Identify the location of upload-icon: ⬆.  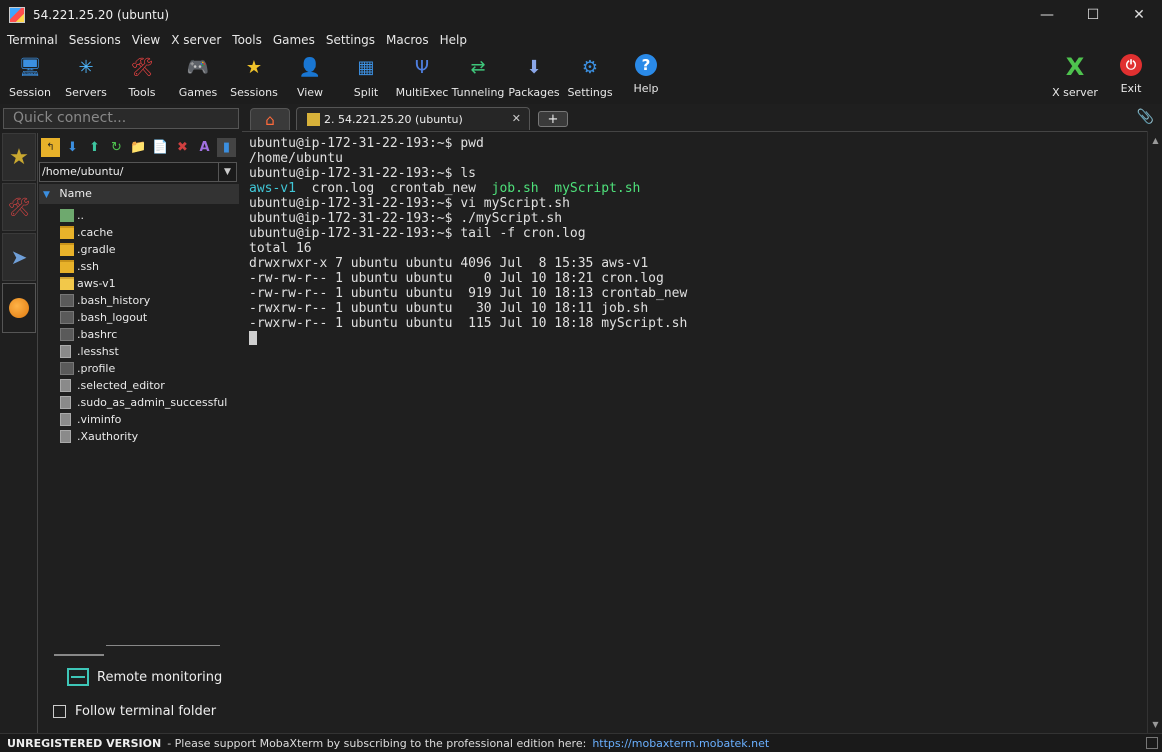
(94, 147).